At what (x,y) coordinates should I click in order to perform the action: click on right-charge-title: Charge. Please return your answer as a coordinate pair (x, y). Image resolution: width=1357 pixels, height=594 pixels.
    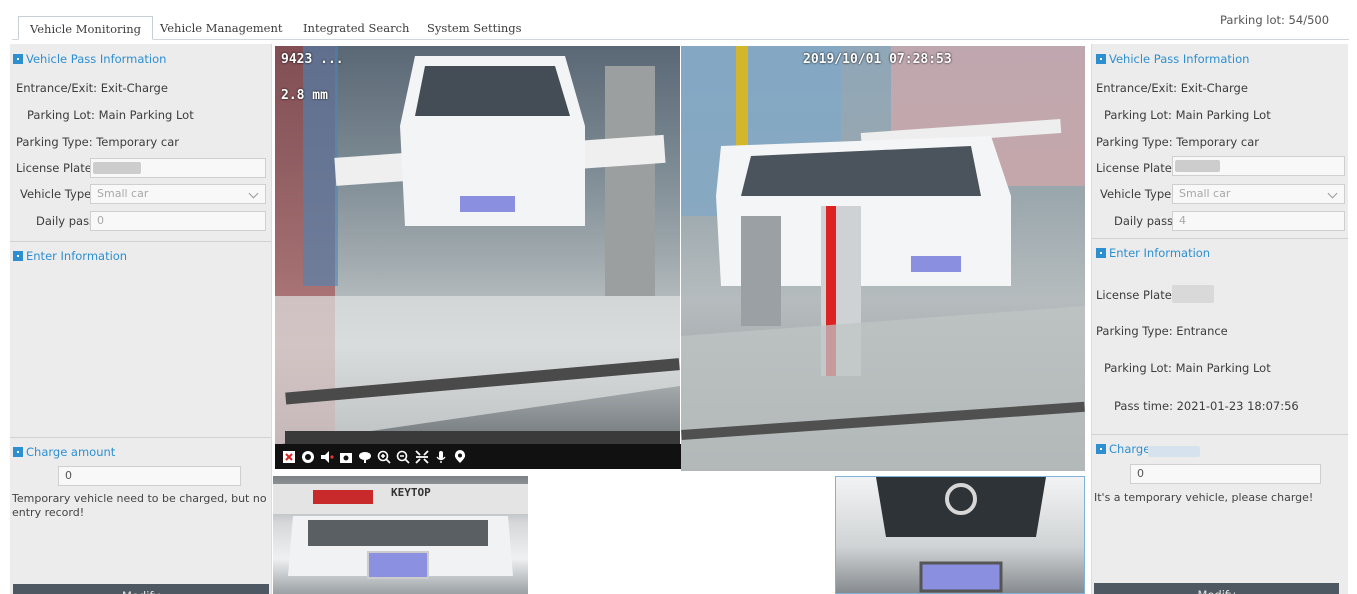
    Looking at the image, I should click on (1123, 449).